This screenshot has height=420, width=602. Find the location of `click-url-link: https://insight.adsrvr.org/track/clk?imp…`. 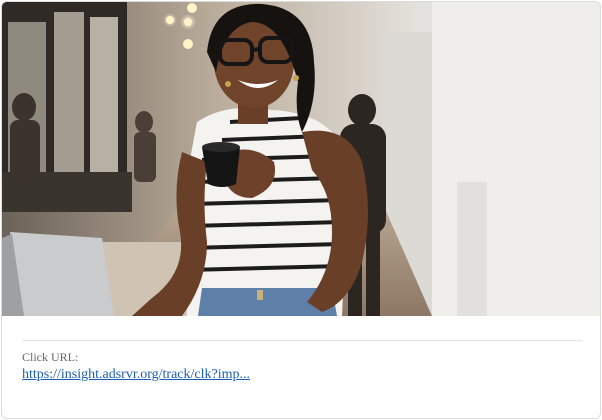

click-url-link: https://insight.adsrvr.org/track/clk?imp… is located at coordinates (136, 375).